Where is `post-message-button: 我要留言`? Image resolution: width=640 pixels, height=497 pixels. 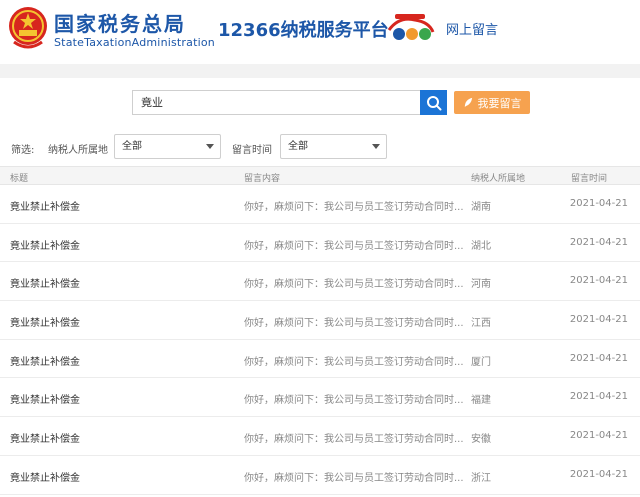 post-message-button: 我要留言 is located at coordinates (492, 102).